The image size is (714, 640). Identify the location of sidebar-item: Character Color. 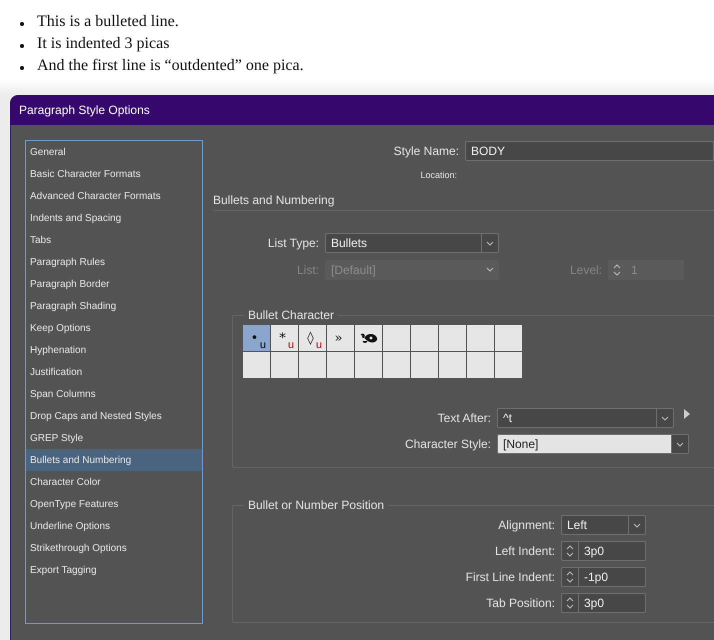
(114, 482).